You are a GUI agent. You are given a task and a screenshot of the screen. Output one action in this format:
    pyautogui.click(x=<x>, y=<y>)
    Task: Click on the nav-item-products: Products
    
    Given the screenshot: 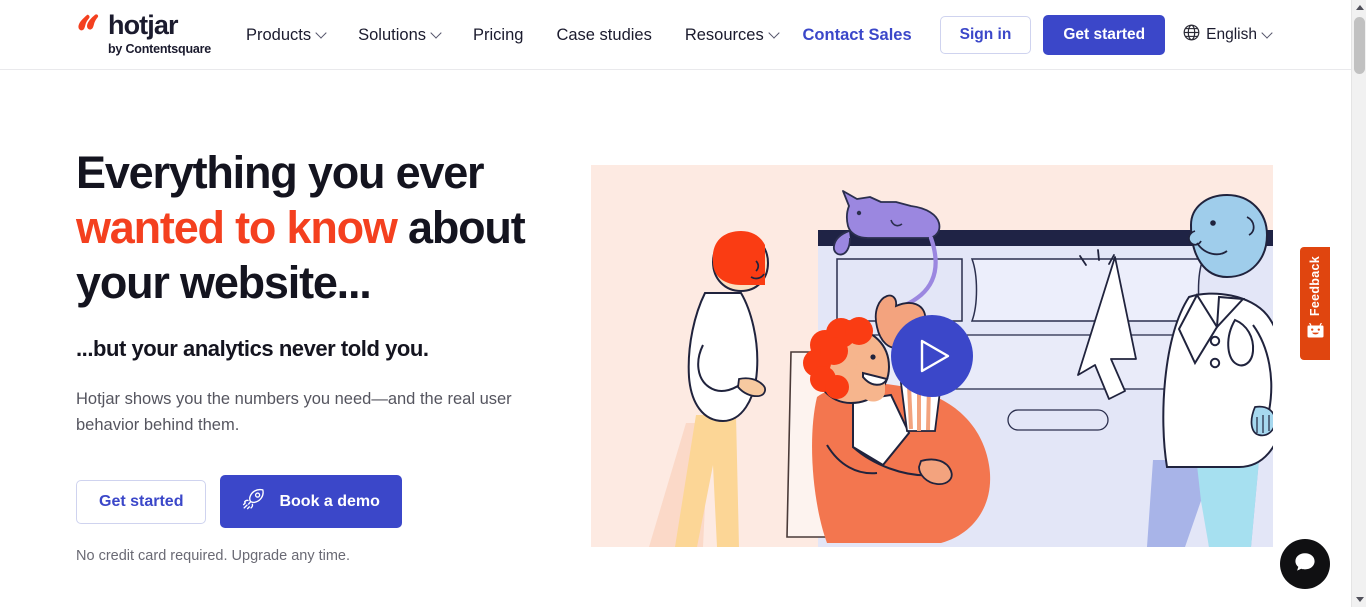 What is the action you would take?
    pyautogui.click(x=286, y=35)
    